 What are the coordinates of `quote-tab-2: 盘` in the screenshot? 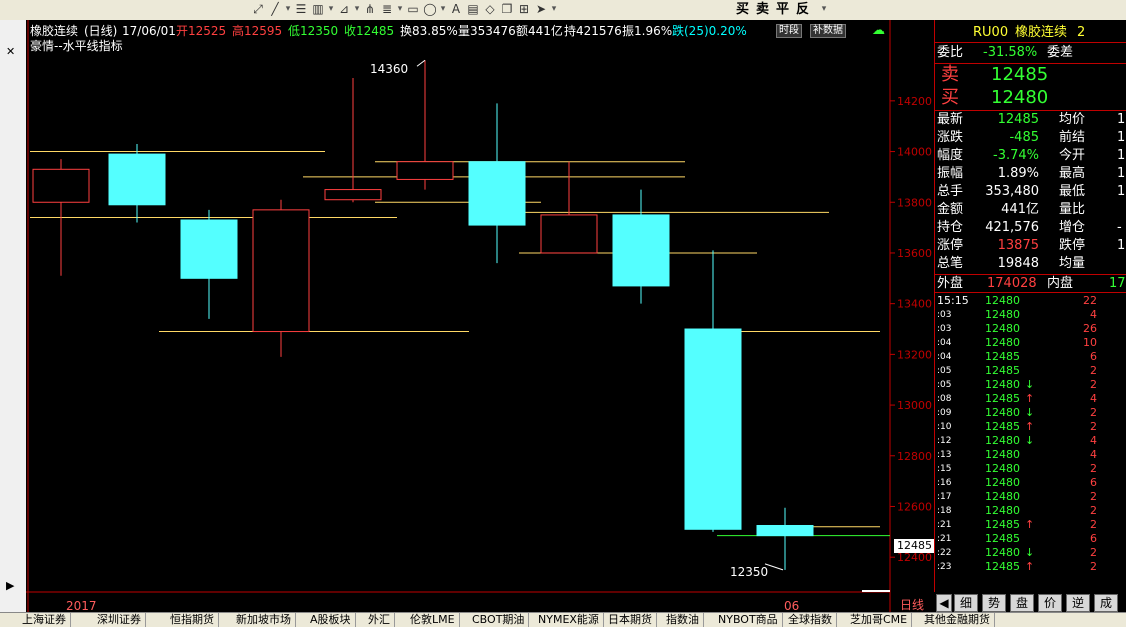 It's located at (1022, 603).